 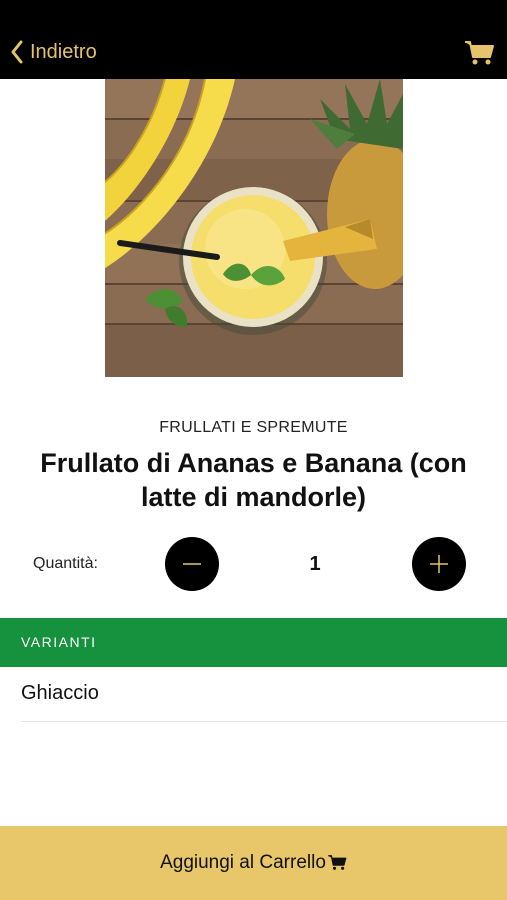 I want to click on quantity-value: 1, so click(x=315, y=564).